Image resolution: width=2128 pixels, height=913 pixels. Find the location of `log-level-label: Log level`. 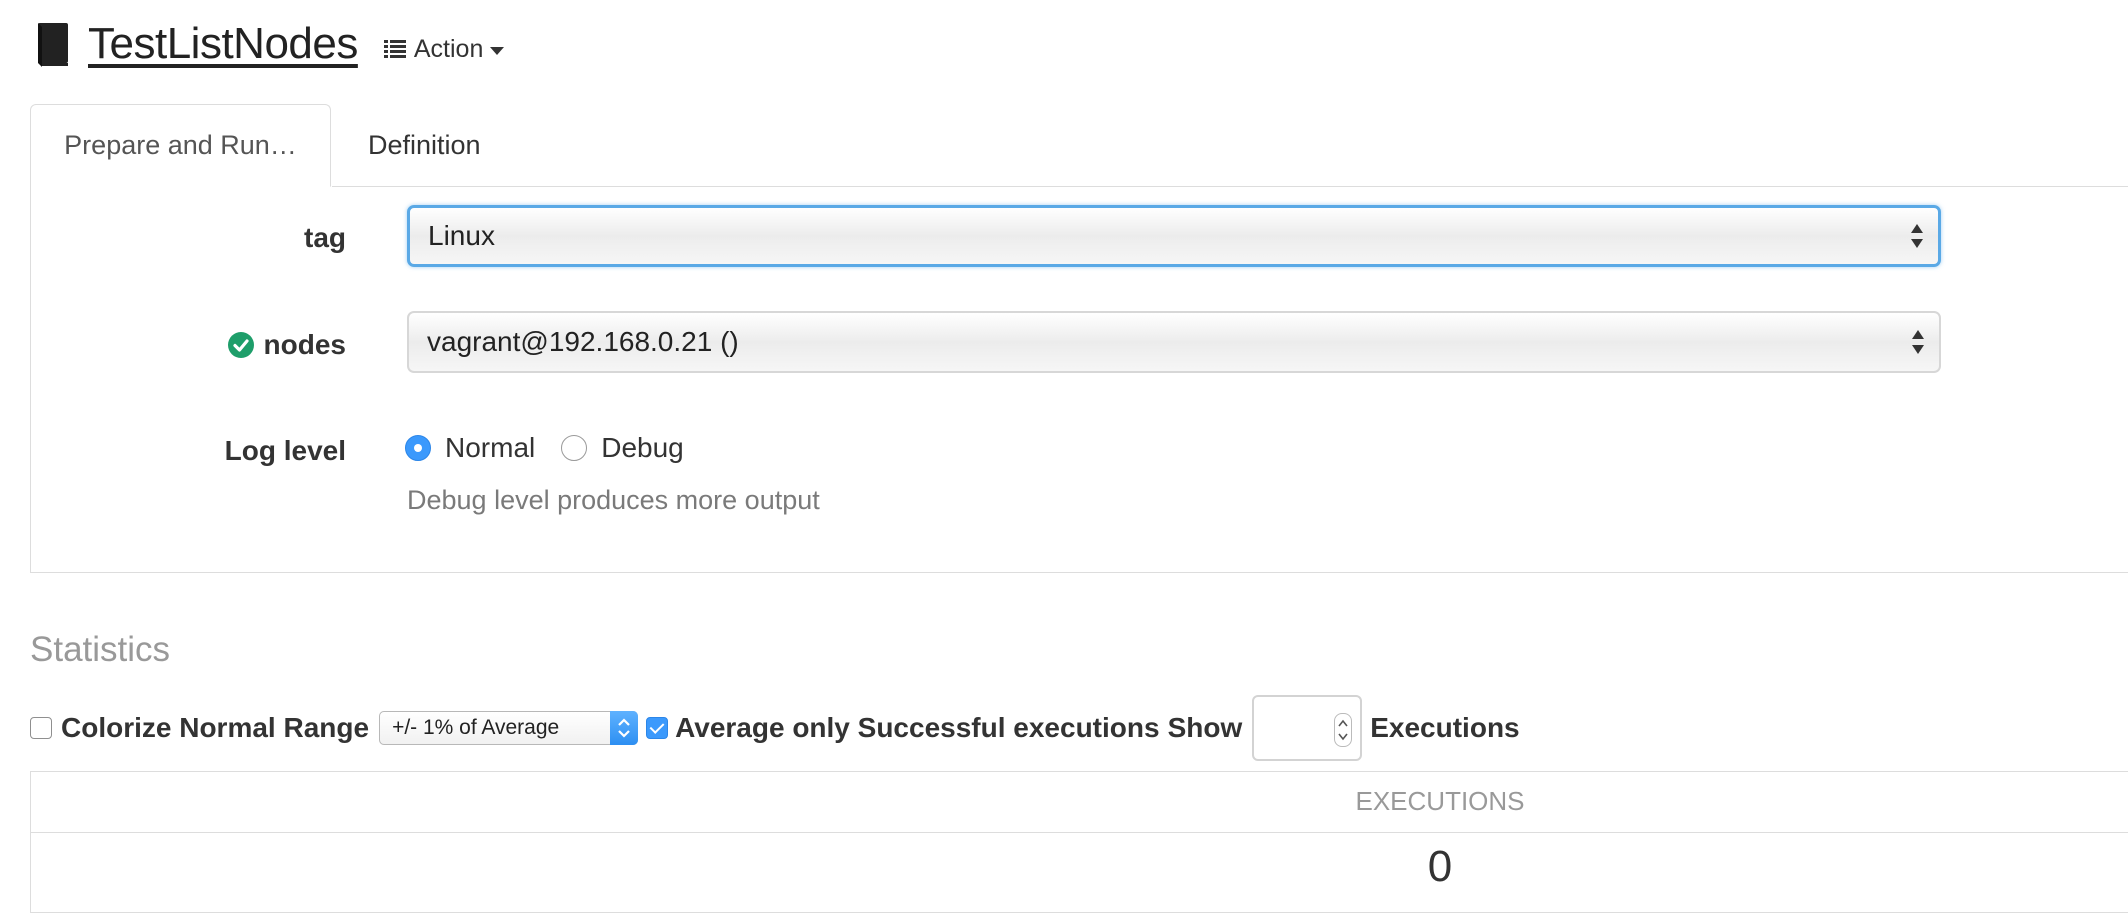

log-level-label: Log level is located at coordinates (285, 450).